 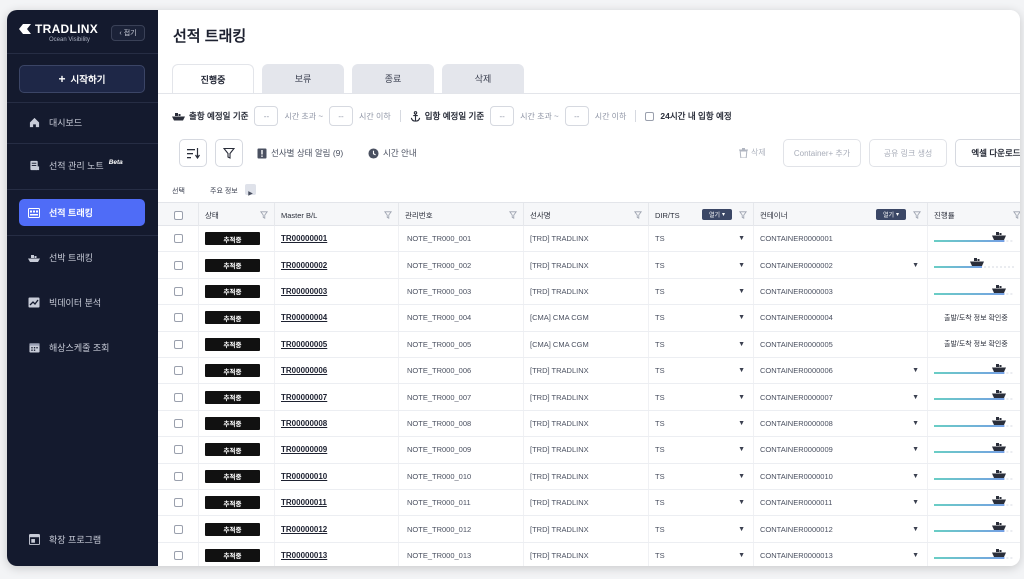 I want to click on col-container: 컨테이너 열기 ▾, so click(x=840, y=215).